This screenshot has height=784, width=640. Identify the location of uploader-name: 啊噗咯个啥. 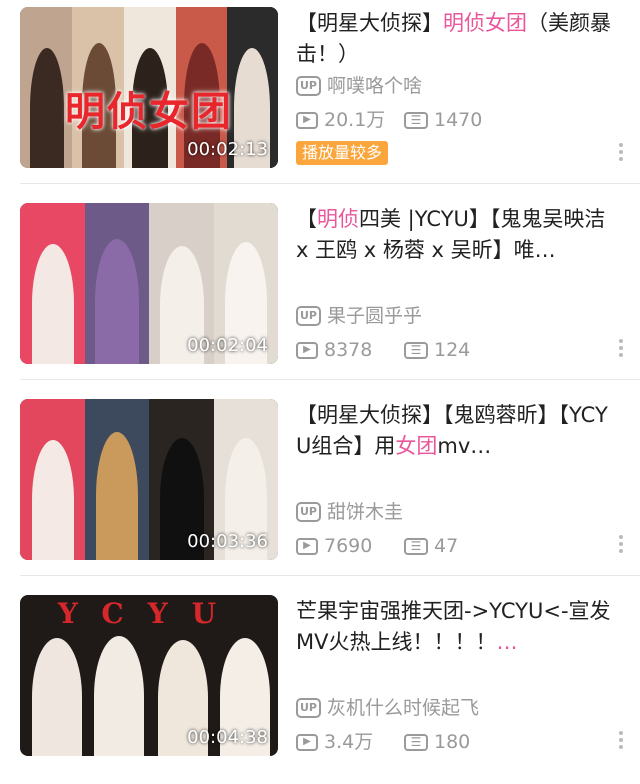
(375, 86).